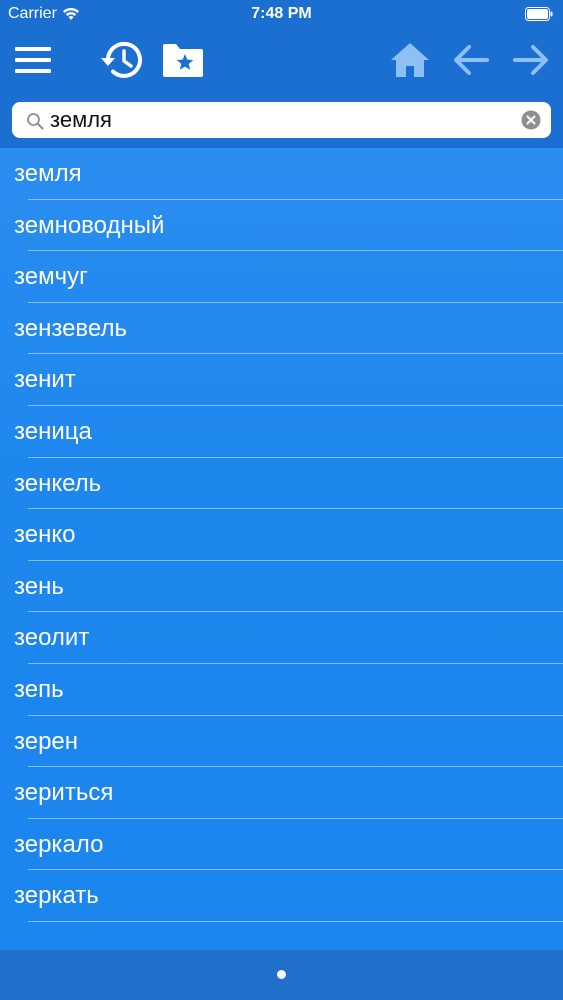  What do you see at coordinates (281, 535) in the screenshot?
I see `word-list-item: зенко` at bounding box center [281, 535].